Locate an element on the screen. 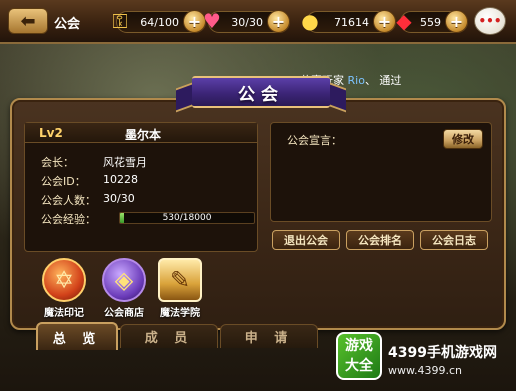 Image resolution: width=516 pixels, height=391 pixels. guild-log-button: 公会日志 is located at coordinates (454, 240).